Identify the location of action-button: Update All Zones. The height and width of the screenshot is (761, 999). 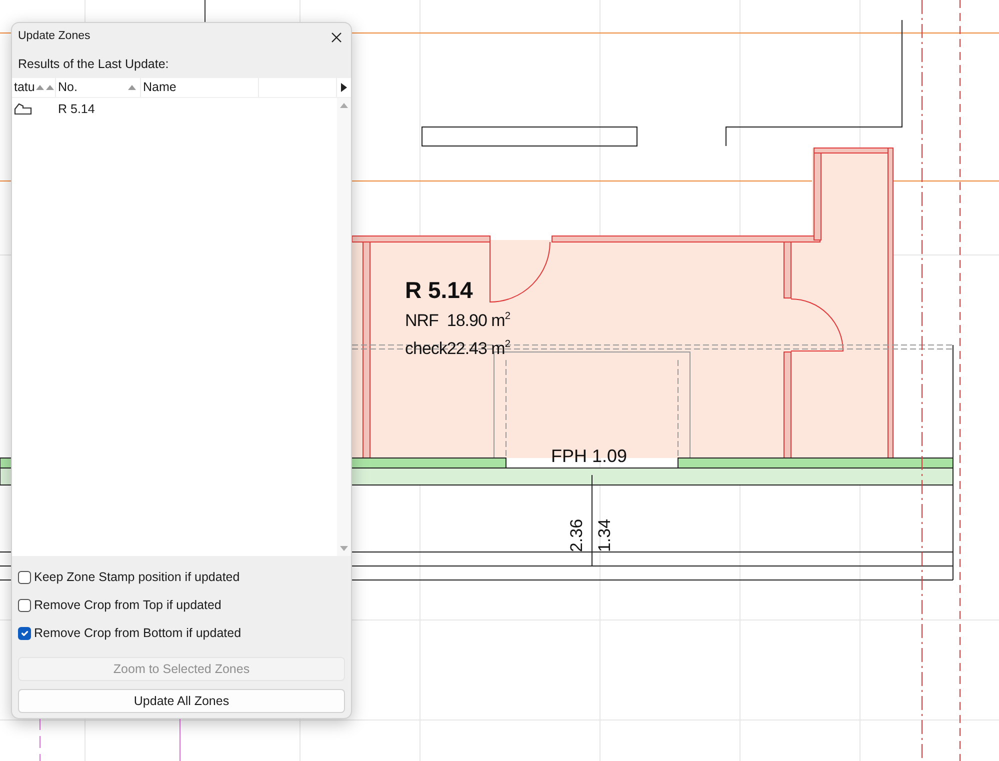
(181, 701).